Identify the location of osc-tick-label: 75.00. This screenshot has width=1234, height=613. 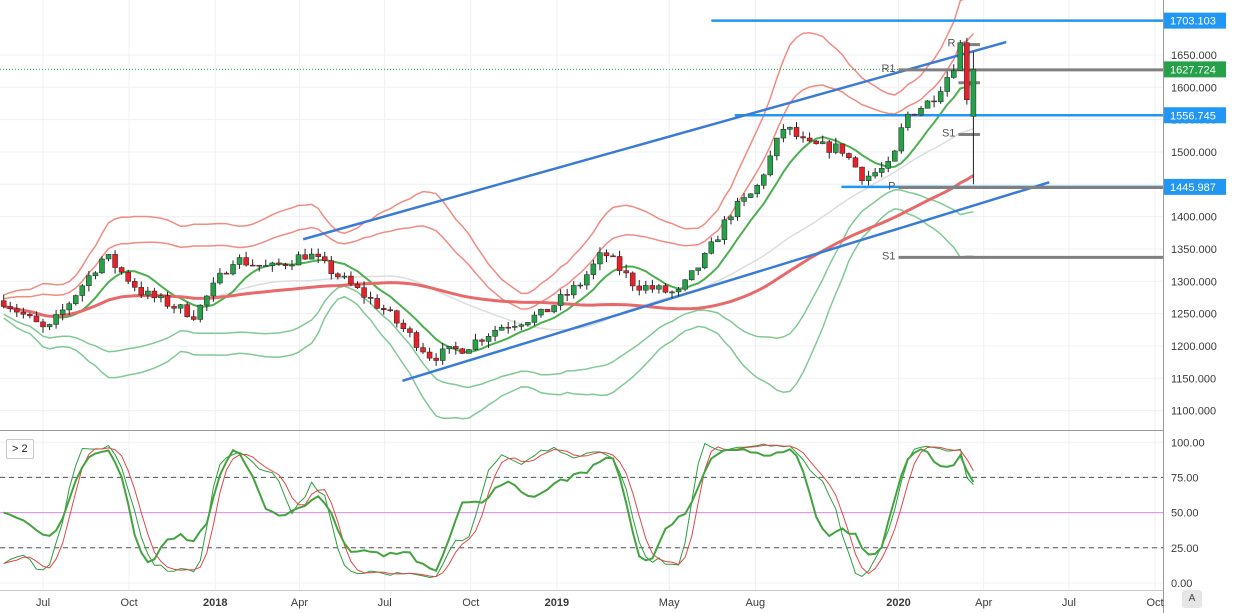
(1185, 478).